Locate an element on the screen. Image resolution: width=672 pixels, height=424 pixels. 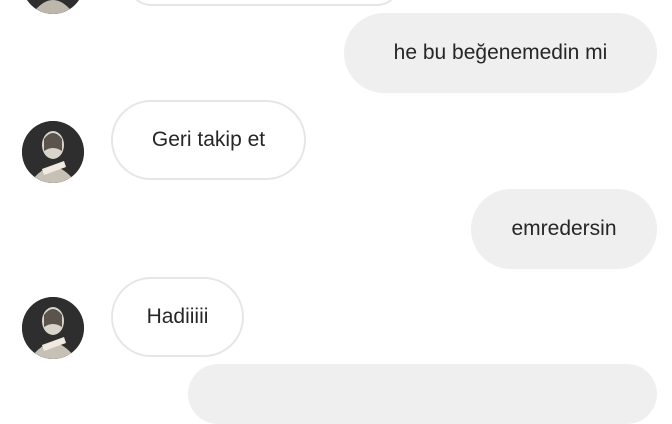
message-text: Geri takip et is located at coordinates (208, 139).